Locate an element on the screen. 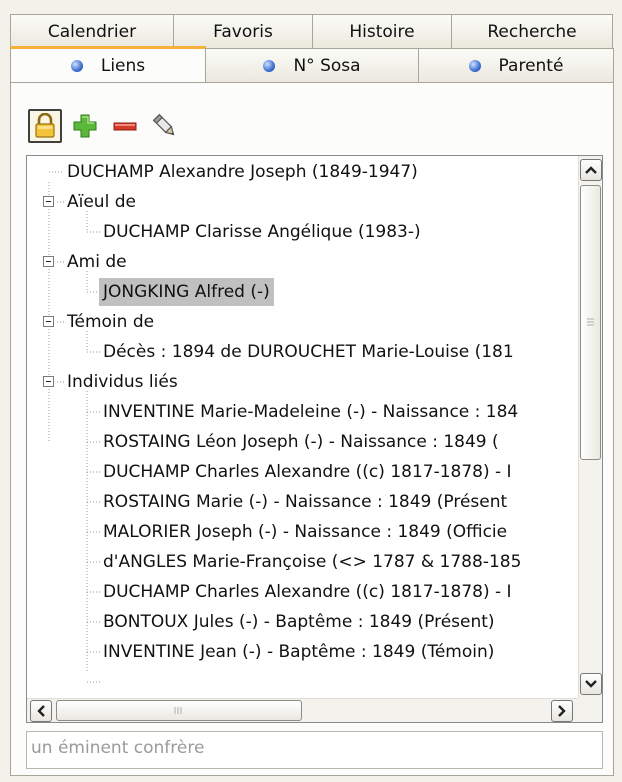 The width and height of the screenshot is (622, 782). scroll-left-button is located at coordinates (41, 711).